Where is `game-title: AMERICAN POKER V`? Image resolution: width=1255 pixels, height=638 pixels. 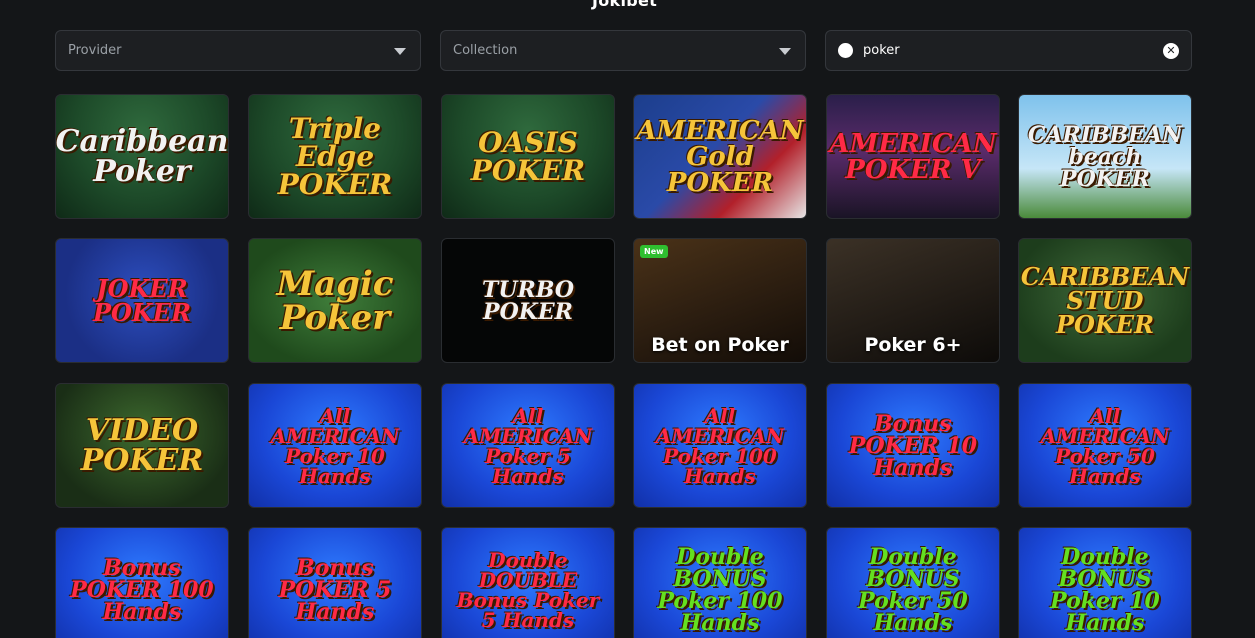 game-title: AMERICAN POKER V is located at coordinates (913, 156).